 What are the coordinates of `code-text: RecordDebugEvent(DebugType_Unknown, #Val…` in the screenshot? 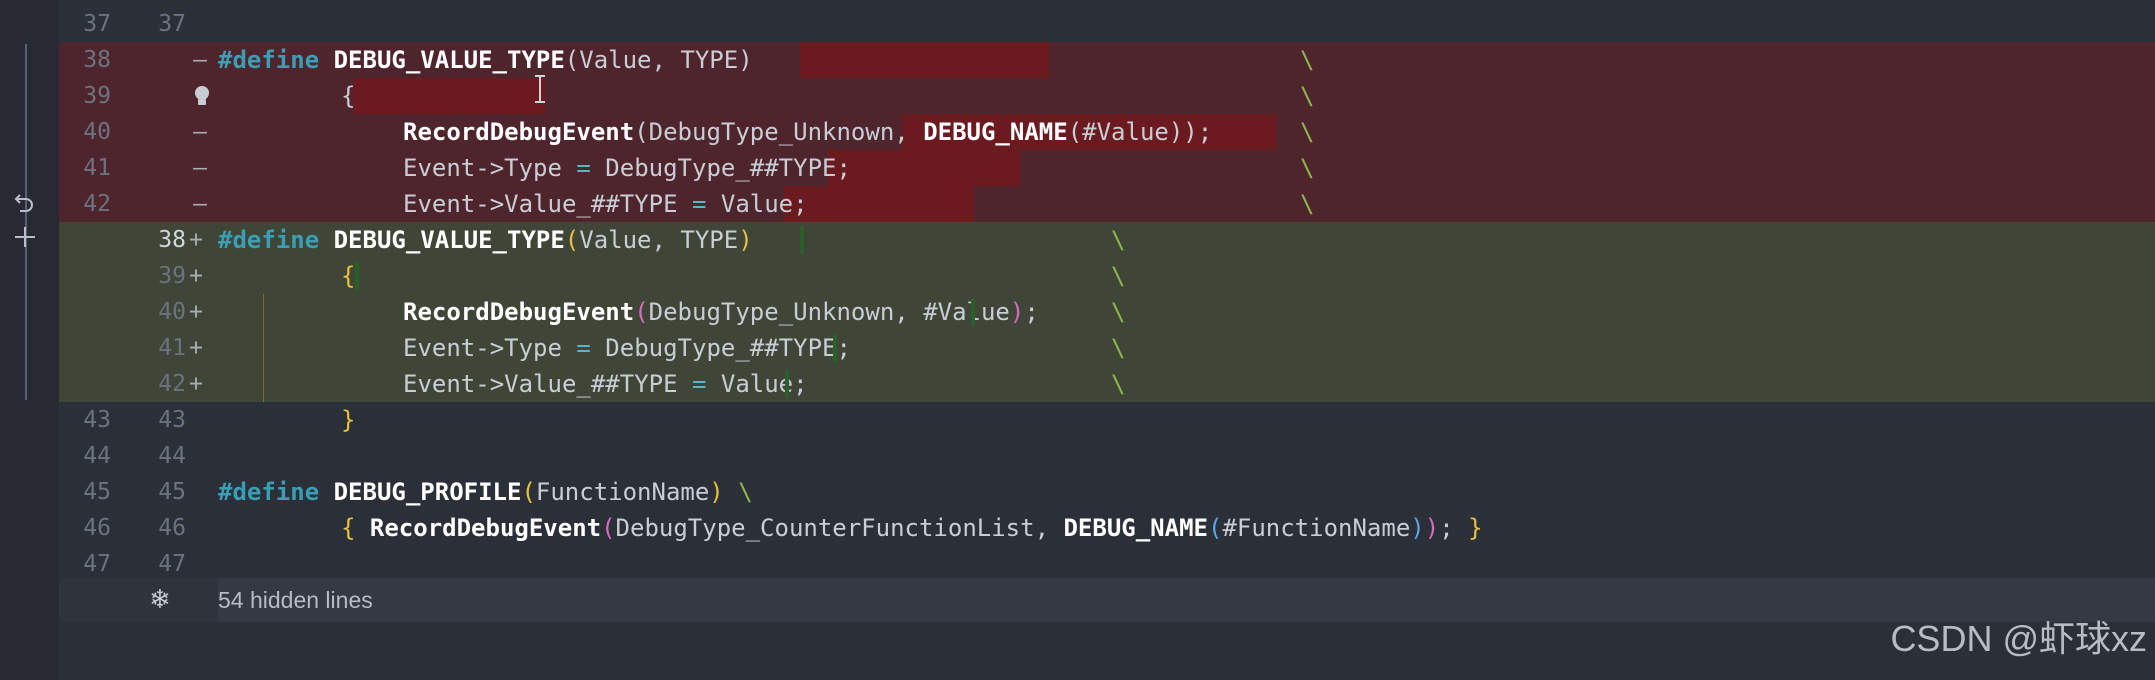 It's located at (721, 312).